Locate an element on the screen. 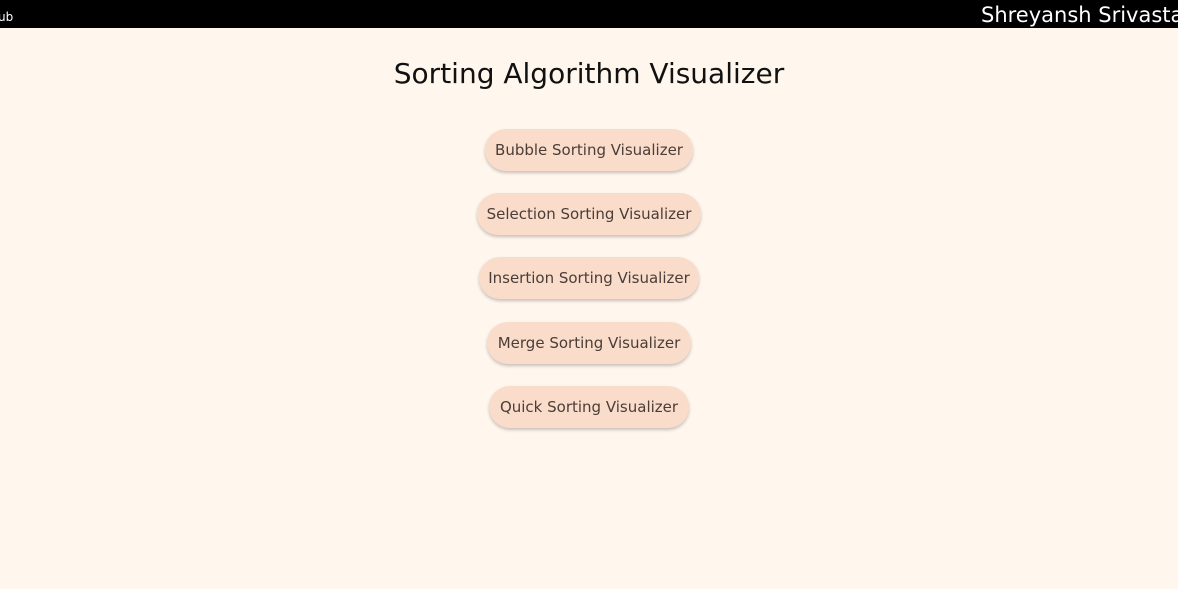  bubble-sort-button: Bubble Sorting Visualizer is located at coordinates (589, 150).